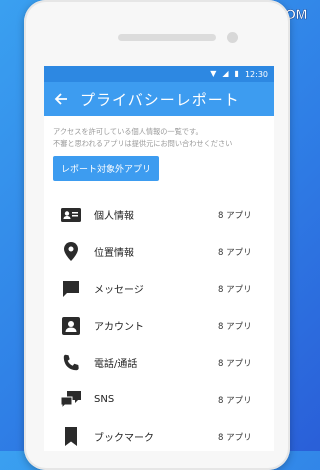 This screenshot has width=320, height=470. I want to click on list-item-bookmark: ブックマーク 8 アプリ, so click(159, 434).